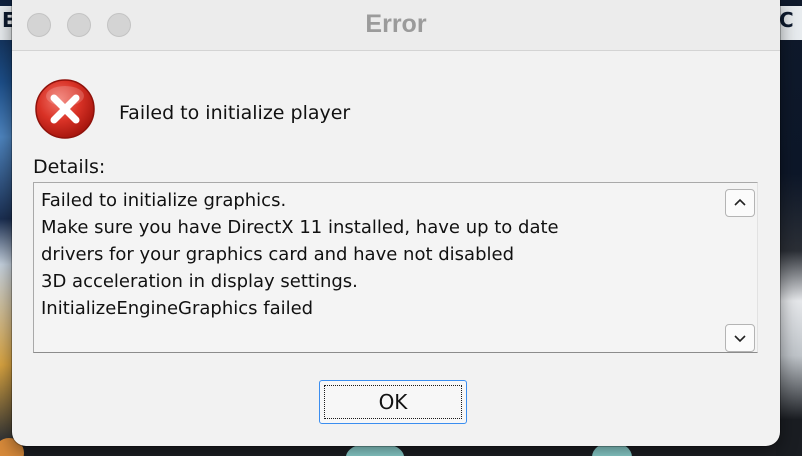  I want to click on ok-button: OK, so click(393, 402).